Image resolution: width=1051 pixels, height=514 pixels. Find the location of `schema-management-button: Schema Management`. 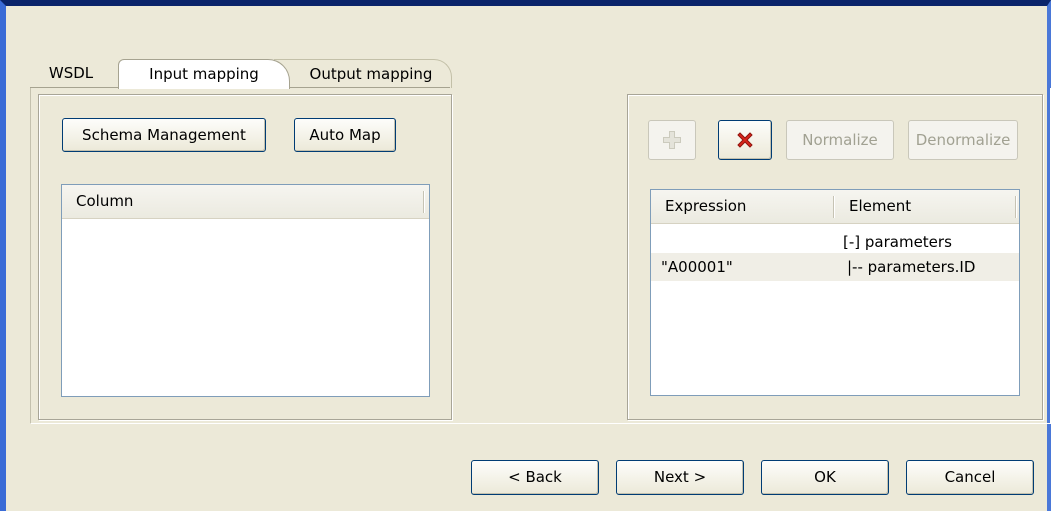

schema-management-button: Schema Management is located at coordinates (164, 135).